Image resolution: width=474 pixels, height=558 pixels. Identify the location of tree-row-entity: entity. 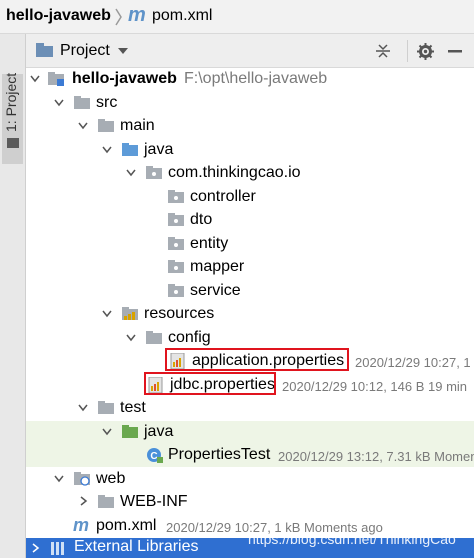
(250, 244).